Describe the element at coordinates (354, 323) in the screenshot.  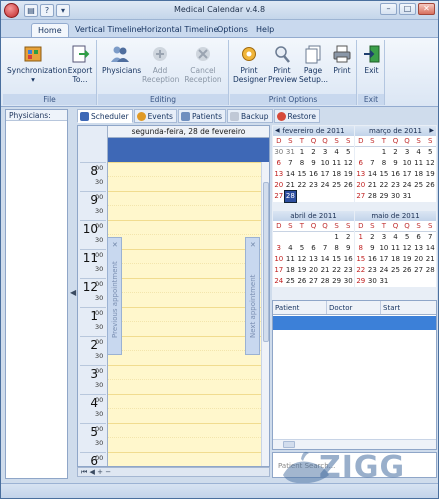
I see `table-row` at that location.